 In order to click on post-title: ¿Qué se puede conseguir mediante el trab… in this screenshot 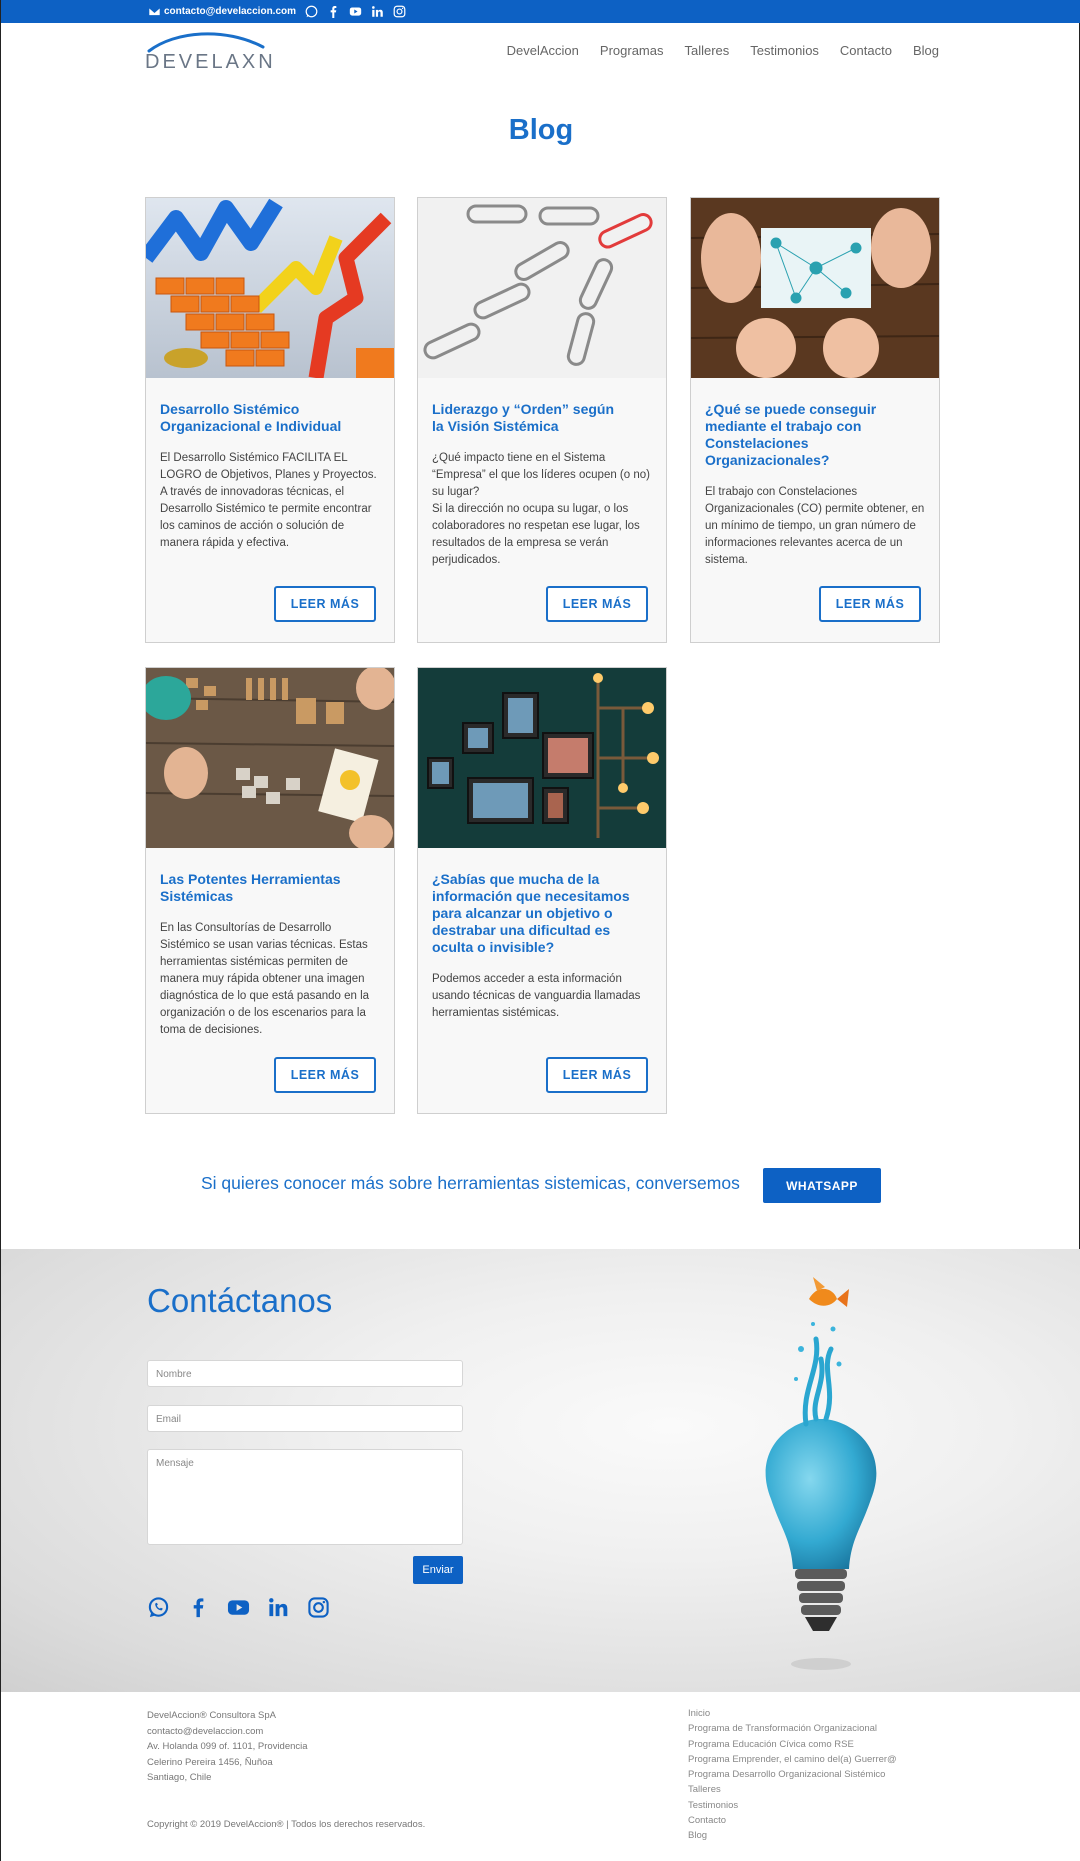, I will do `click(815, 435)`.